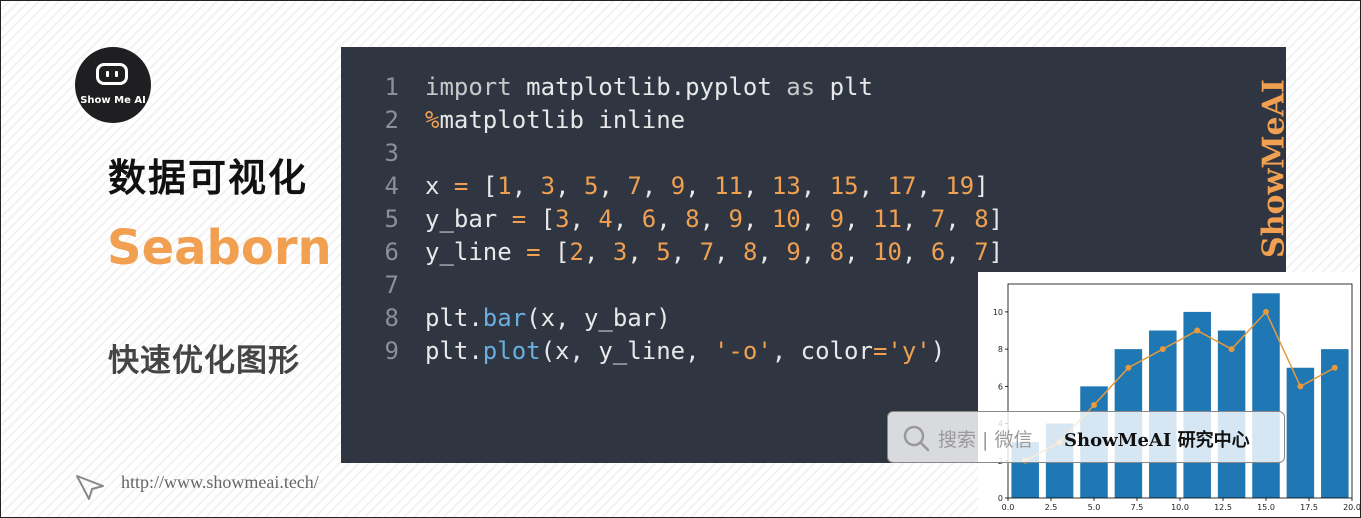  What do you see at coordinates (208, 178) in the screenshot?
I see `slide-title: 数据可视化` at bounding box center [208, 178].